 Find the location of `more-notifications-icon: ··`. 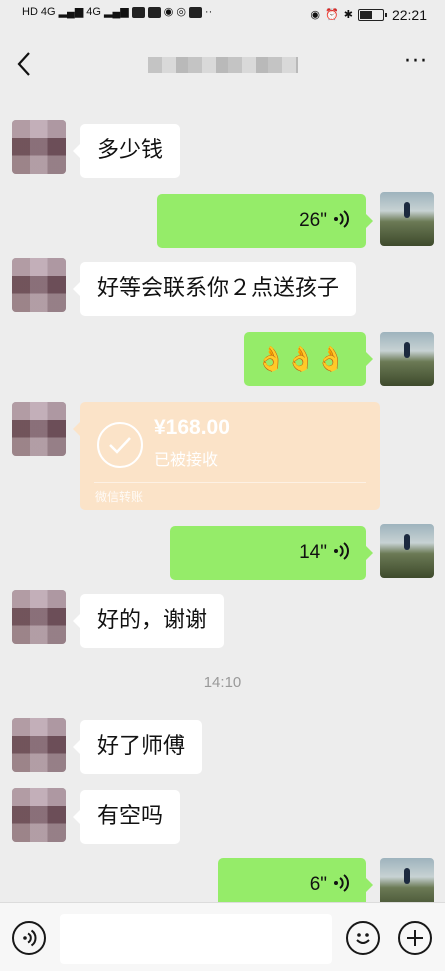

more-notifications-icon: ·· is located at coordinates (208, 12).